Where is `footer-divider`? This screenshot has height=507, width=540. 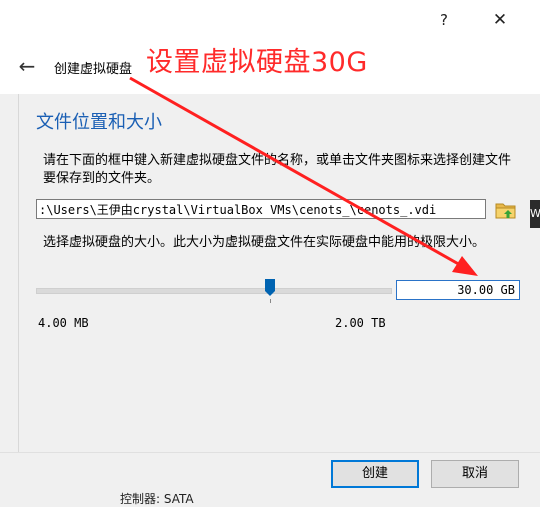 footer-divider is located at coordinates (270, 452).